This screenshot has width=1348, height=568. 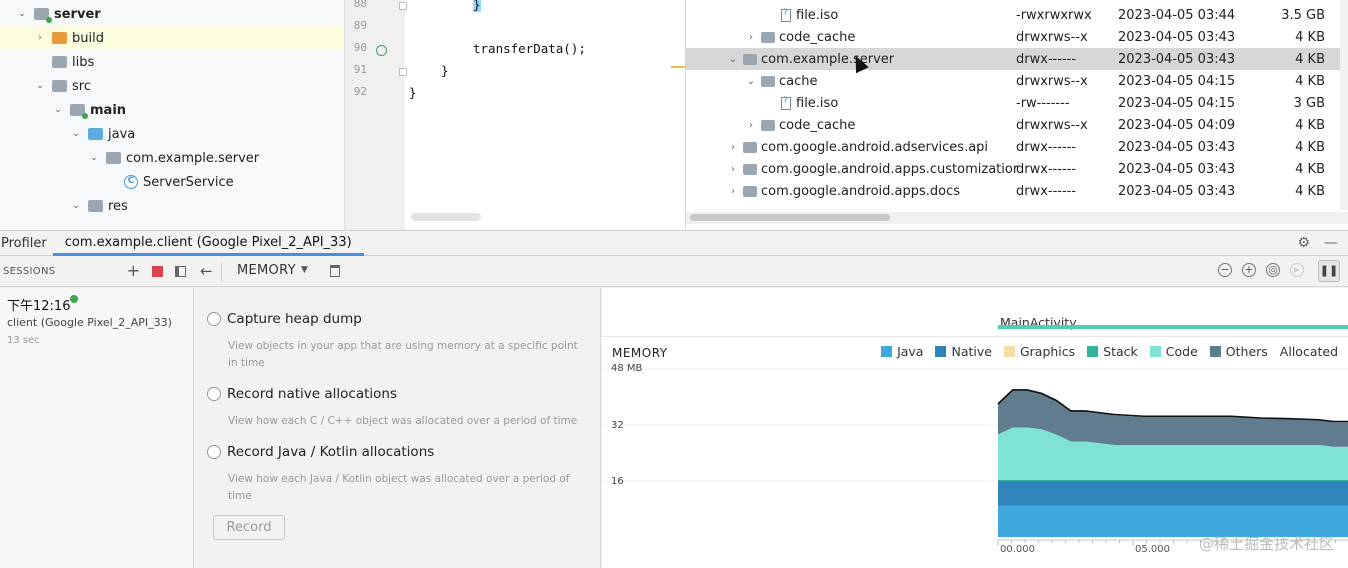 I want to click on go-live-icon: ▸, so click(x=1297, y=270).